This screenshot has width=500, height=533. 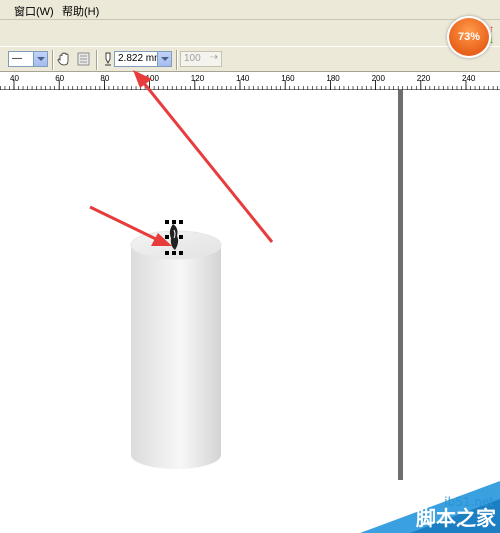 I want to click on menu-bar: 窗口(W) 帮助(H), so click(x=250, y=10).